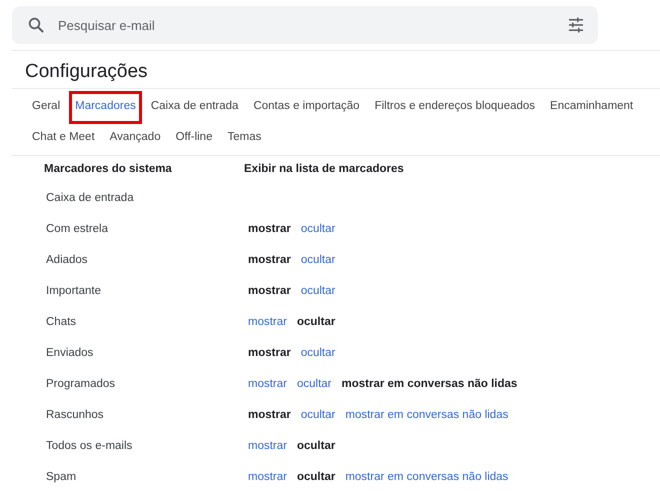 The width and height of the screenshot is (660, 495). I want to click on page-title: Configurações, so click(86, 72).